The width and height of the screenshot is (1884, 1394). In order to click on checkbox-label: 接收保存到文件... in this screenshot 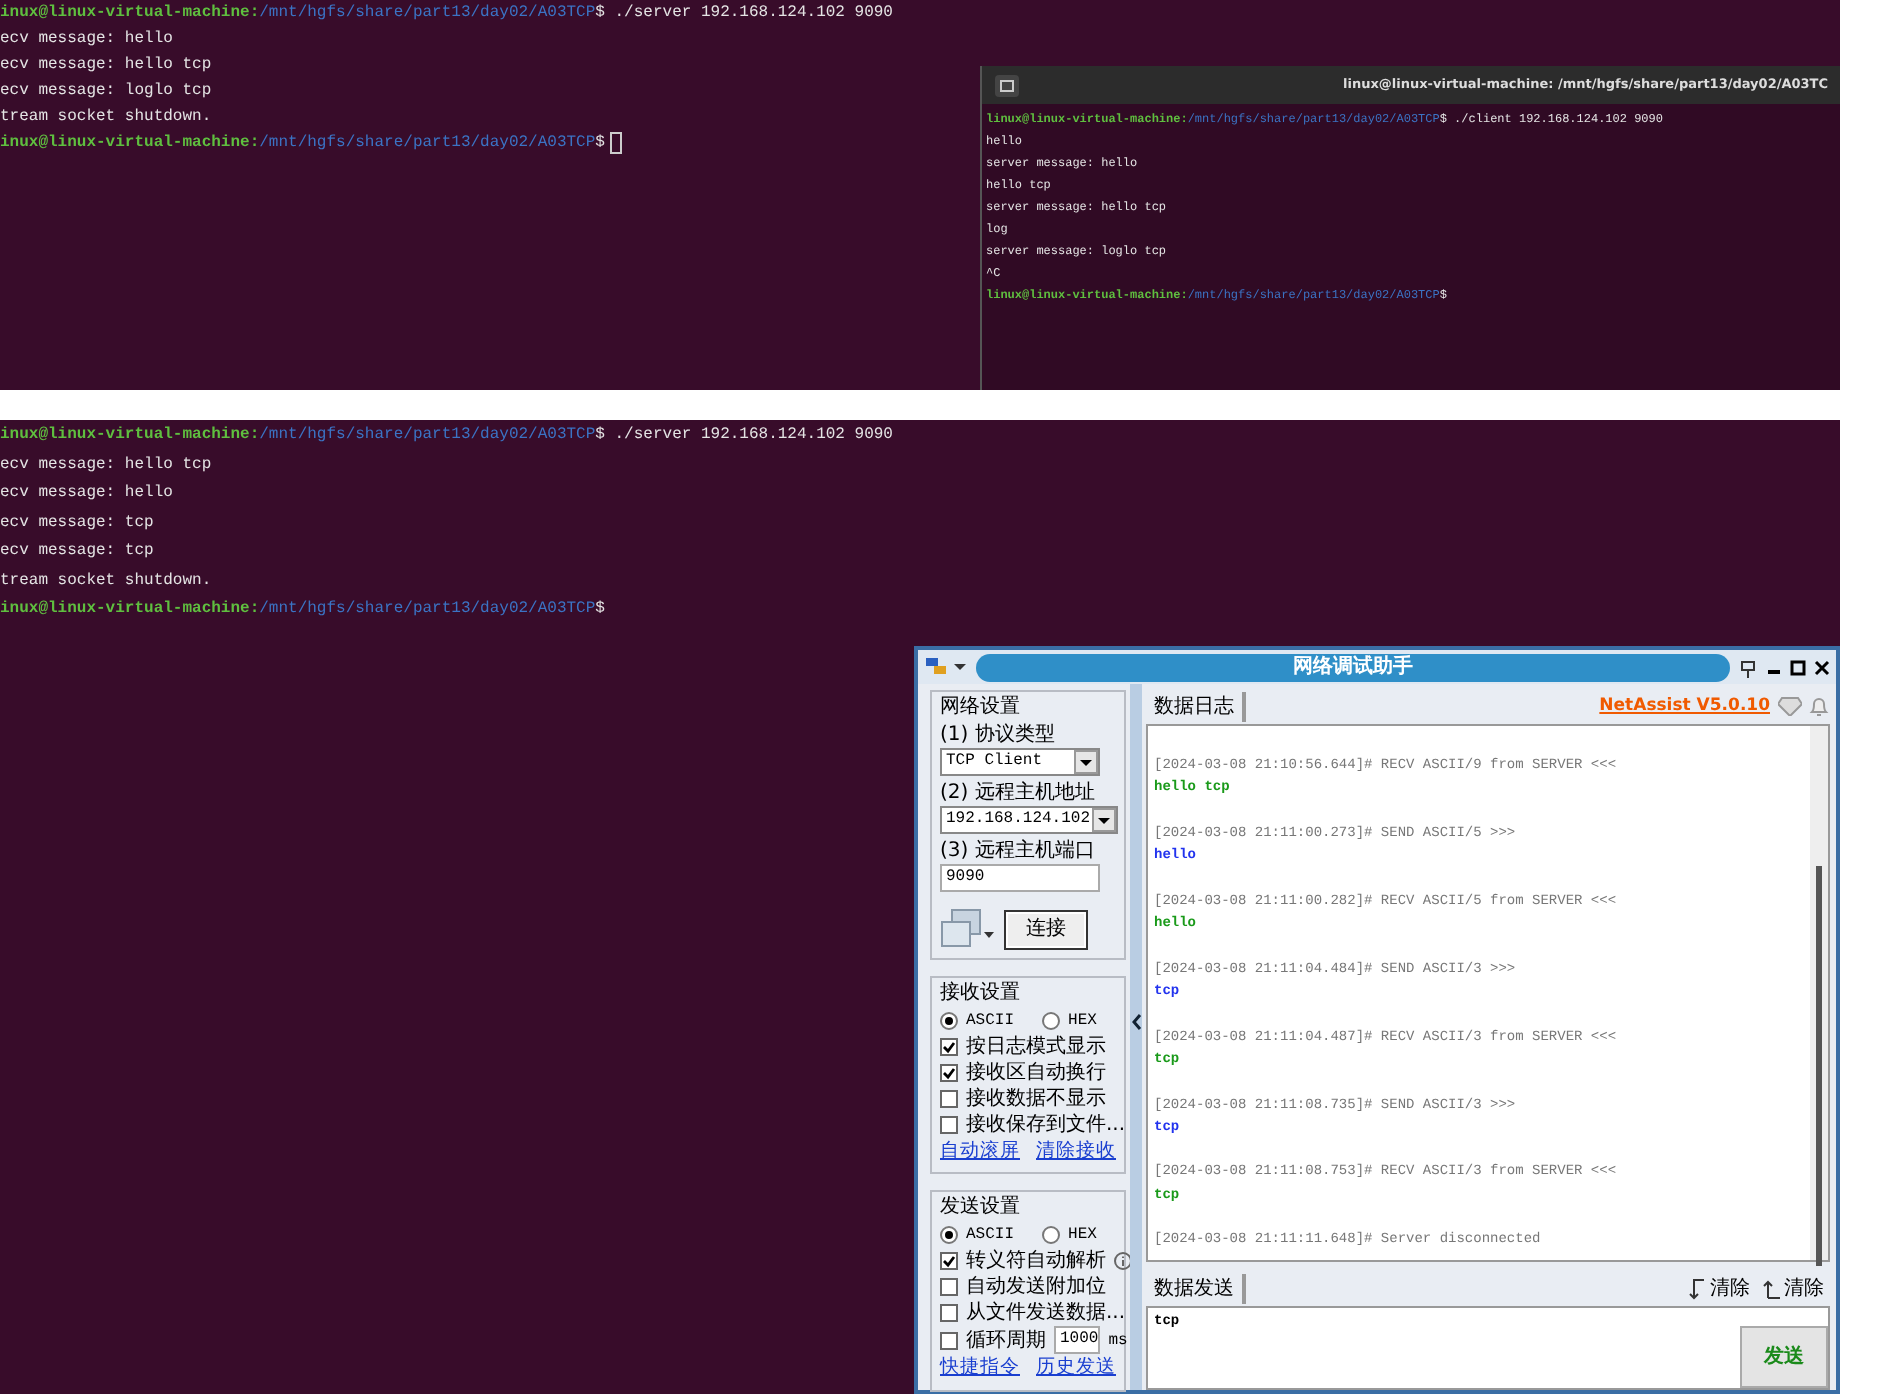, I will do `click(1046, 1125)`.